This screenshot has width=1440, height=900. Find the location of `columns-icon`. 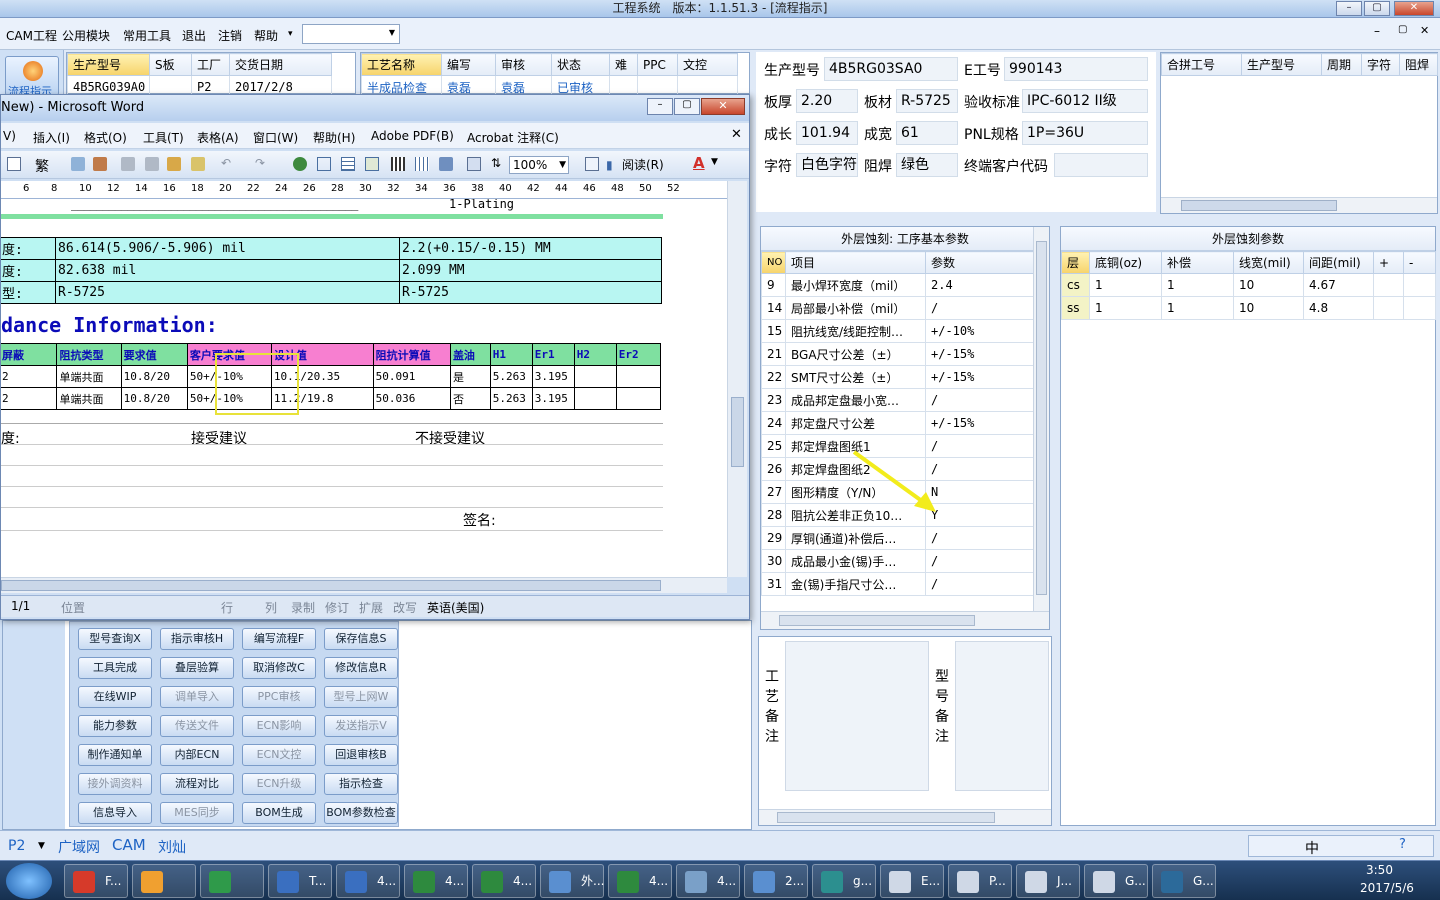

columns-icon is located at coordinates (398, 164).